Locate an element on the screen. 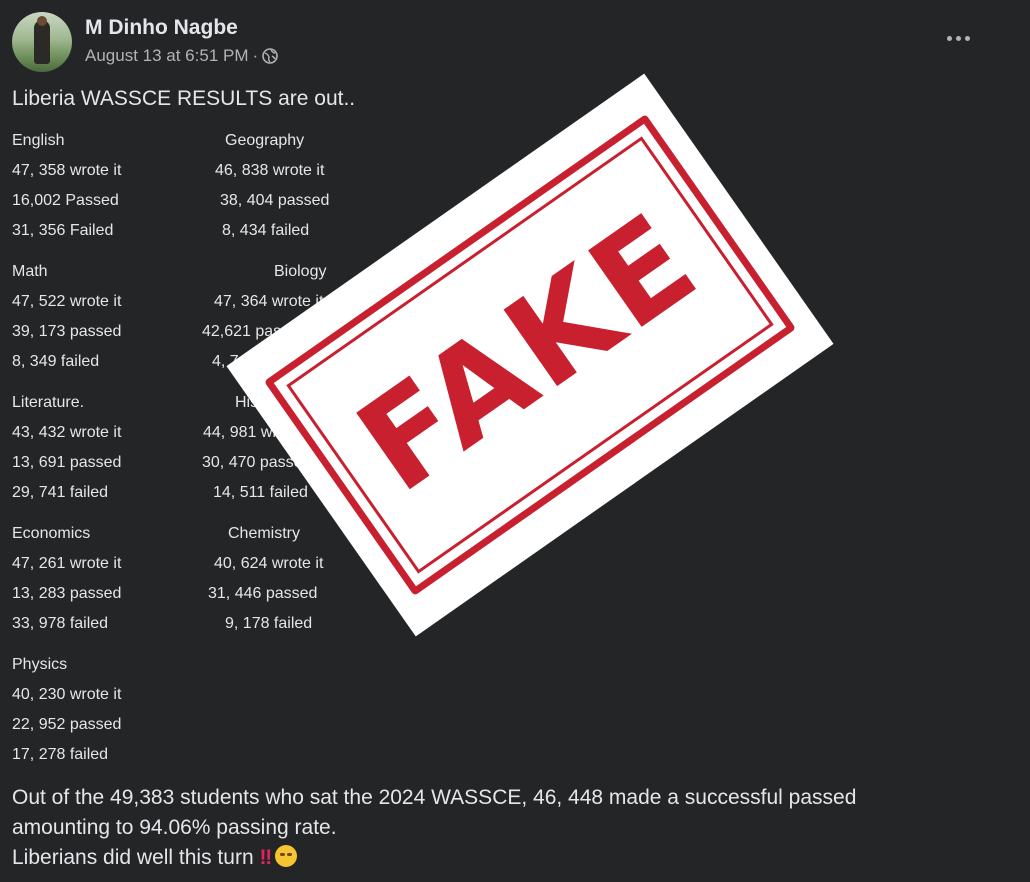 The image size is (1030, 882). subject-failed: 31, 356 Failed is located at coordinates (63, 230).